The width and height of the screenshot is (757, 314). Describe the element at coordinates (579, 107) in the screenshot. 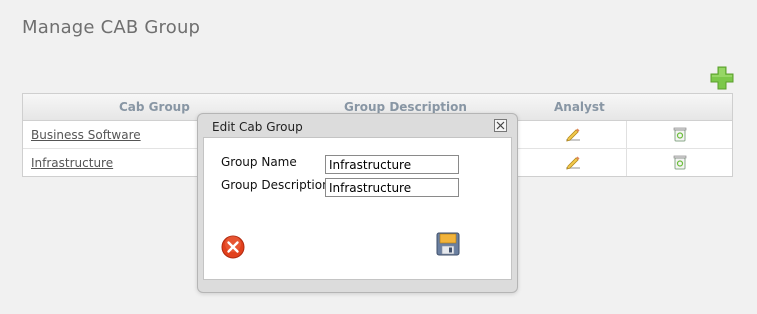

I see `column-header-analyst: Analyst` at that location.